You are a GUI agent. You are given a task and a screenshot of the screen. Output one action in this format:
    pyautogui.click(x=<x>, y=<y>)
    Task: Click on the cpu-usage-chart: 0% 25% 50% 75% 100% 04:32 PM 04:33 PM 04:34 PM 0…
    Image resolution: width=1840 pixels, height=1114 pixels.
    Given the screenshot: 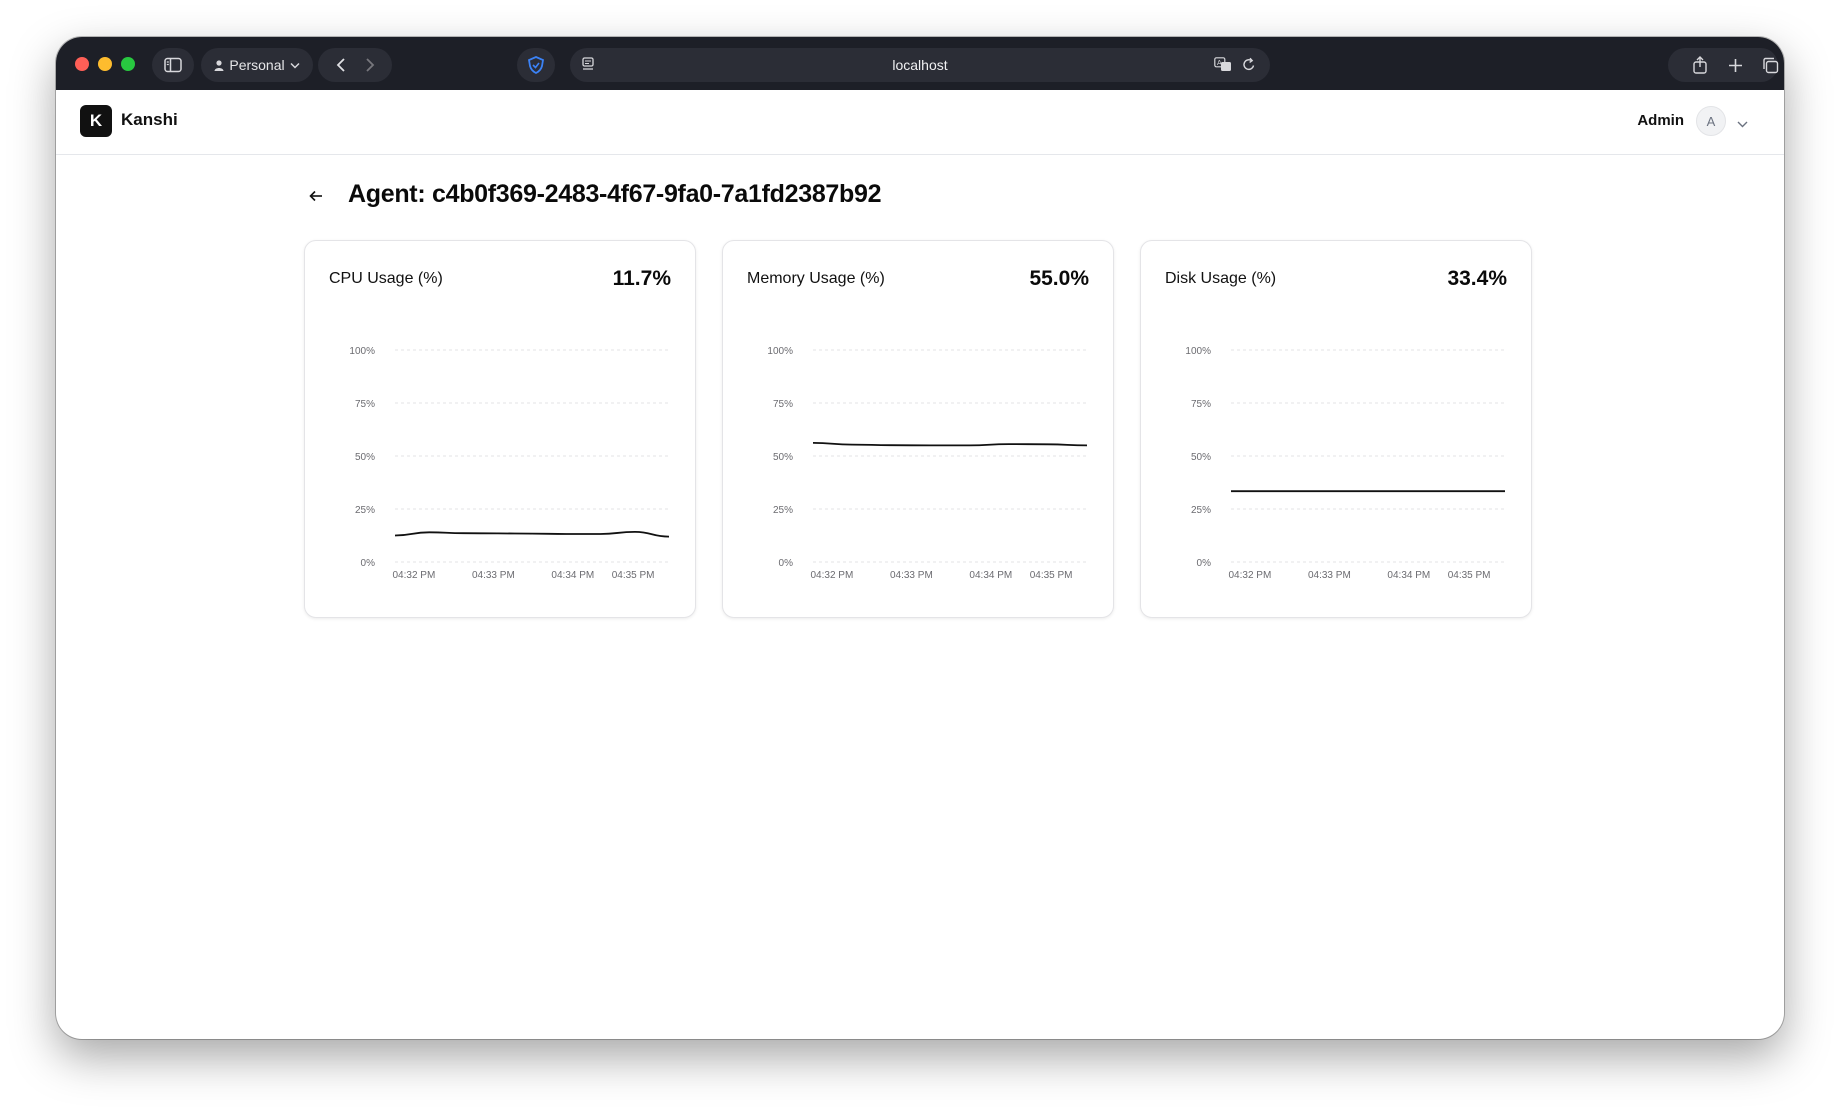 What is the action you would take?
    pyautogui.click(x=501, y=430)
    